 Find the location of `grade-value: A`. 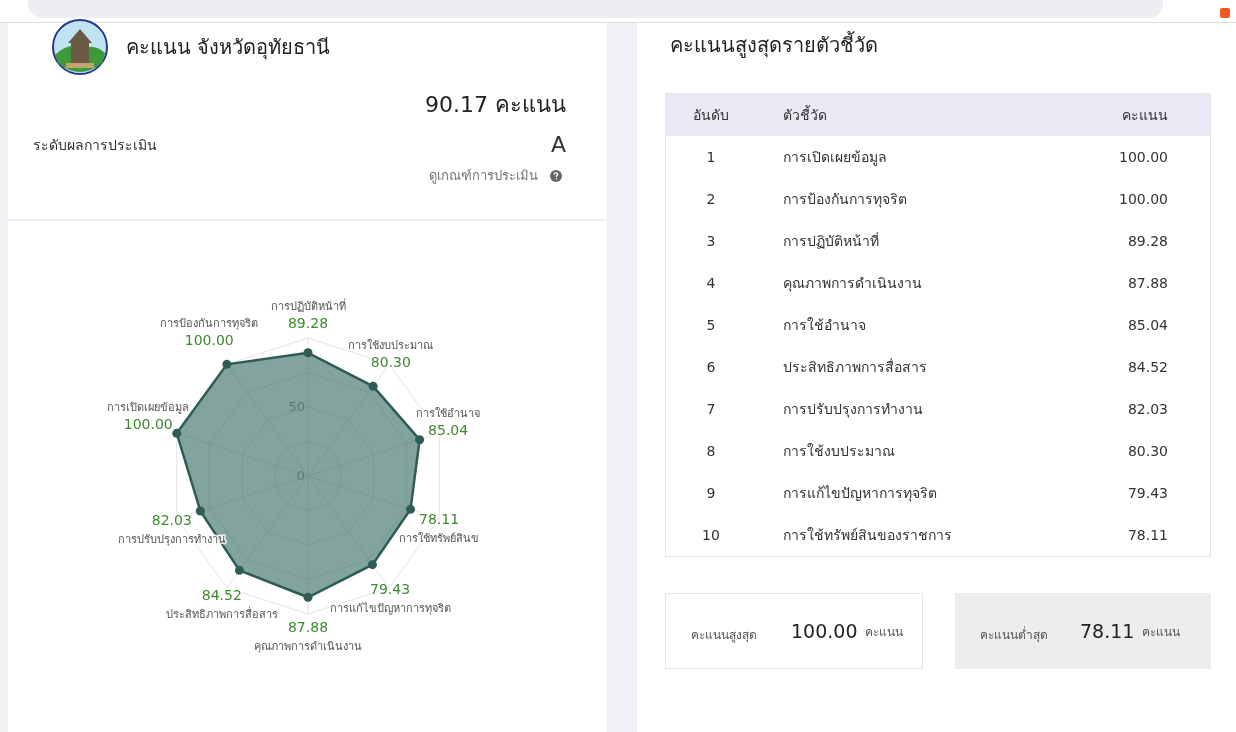

grade-value: A is located at coordinates (558, 144).